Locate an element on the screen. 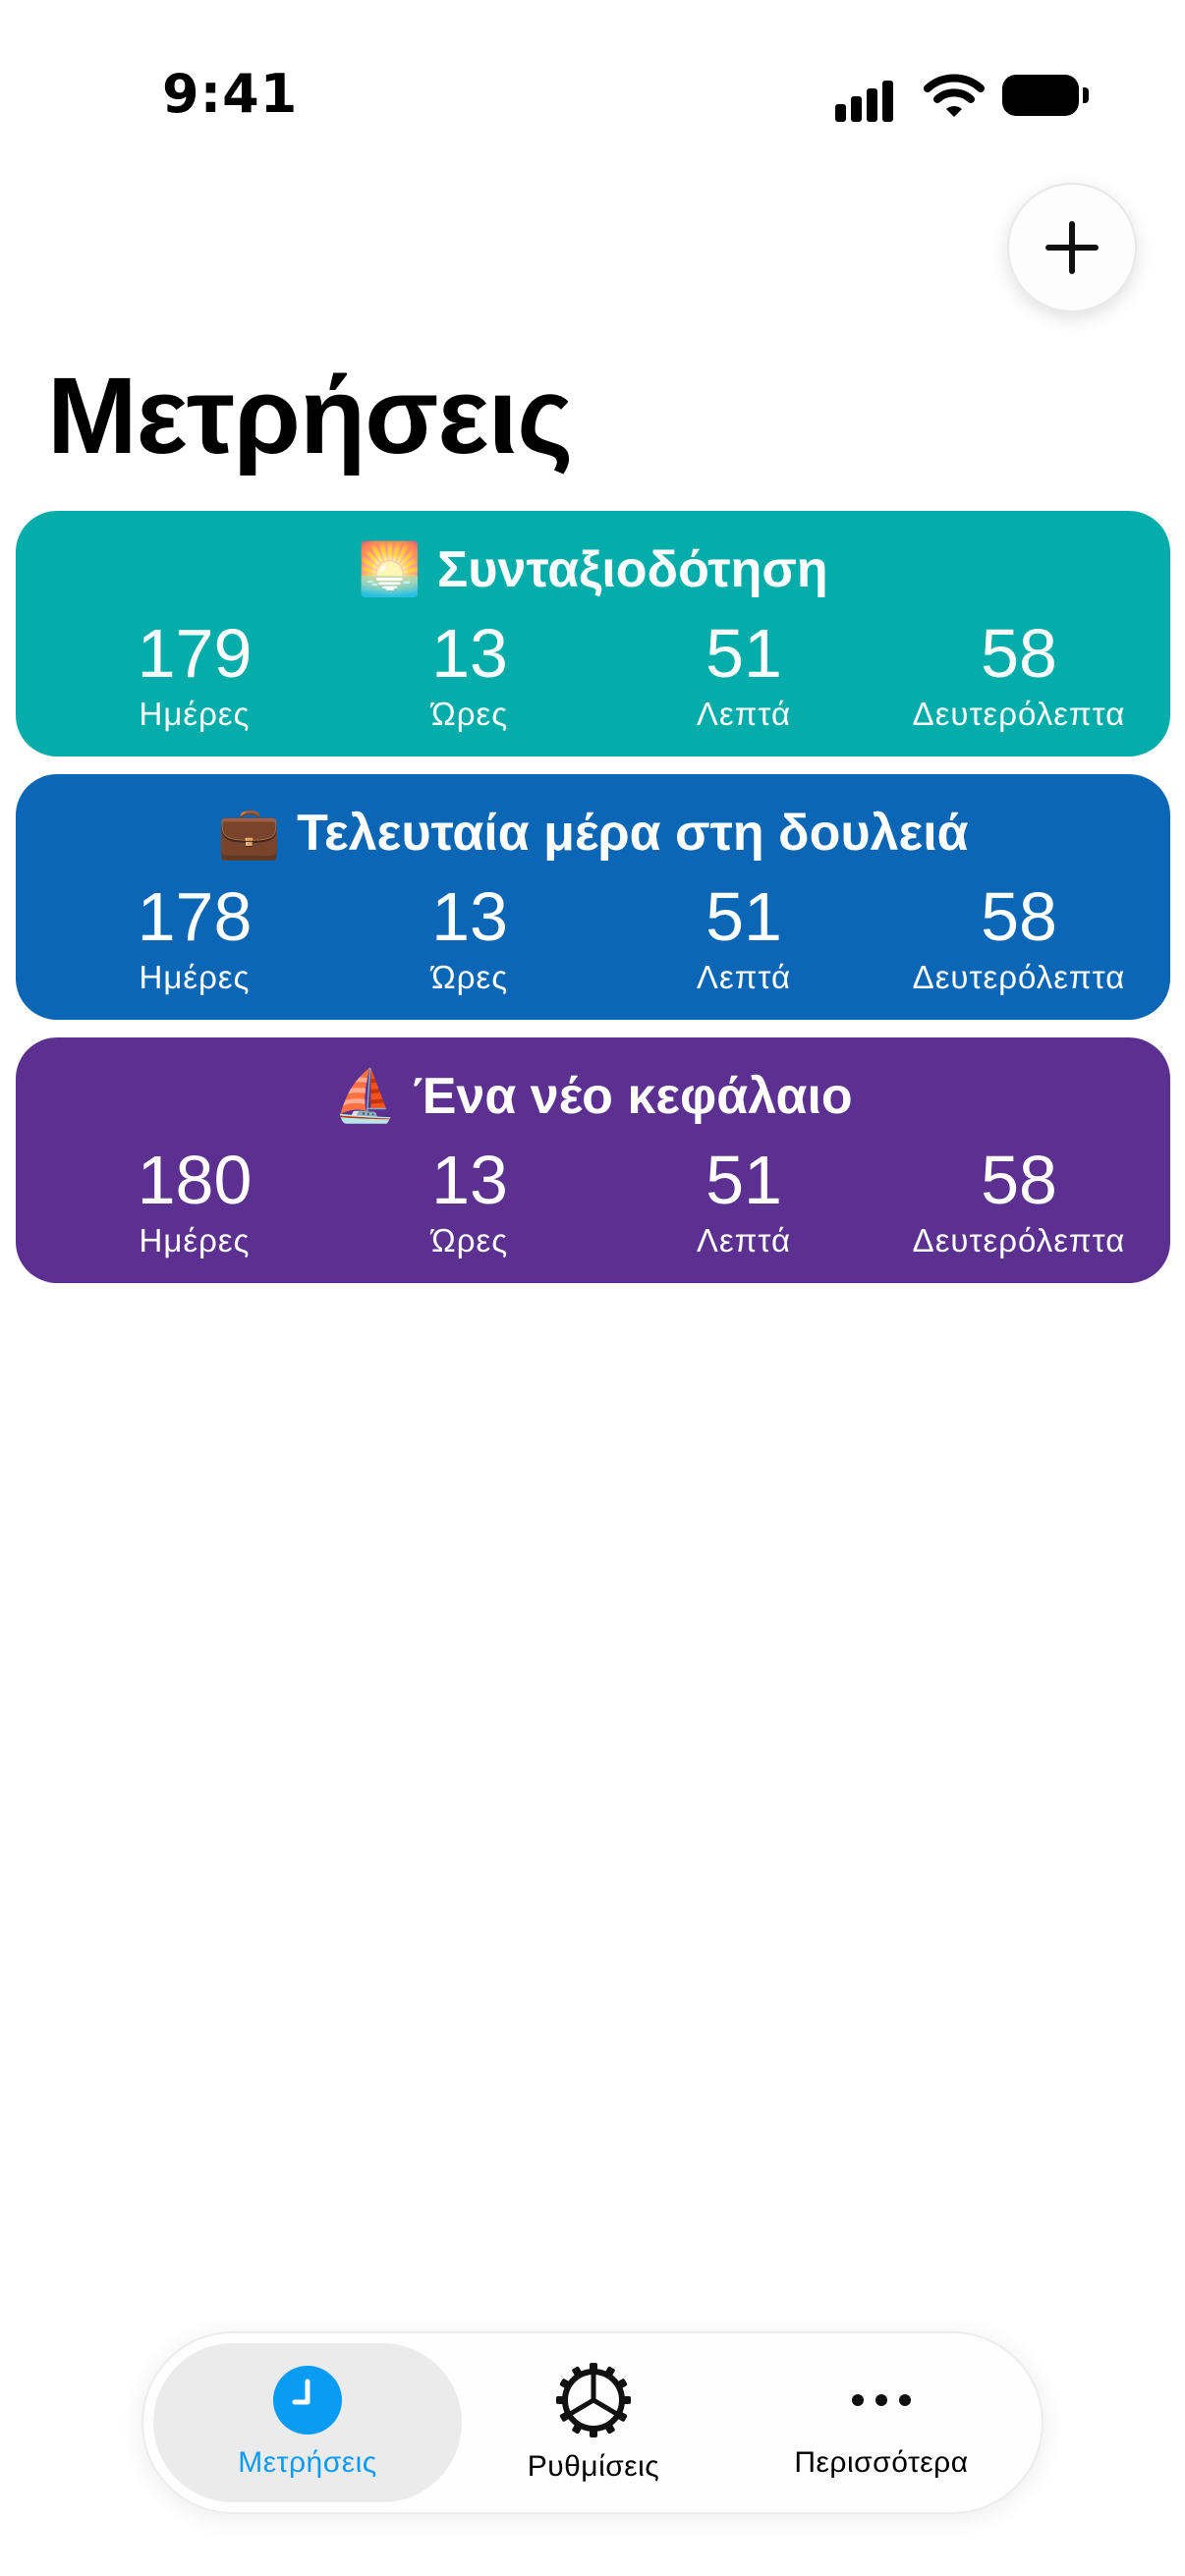 The width and height of the screenshot is (1185, 2576). add-counter-button is located at coordinates (1072, 247).